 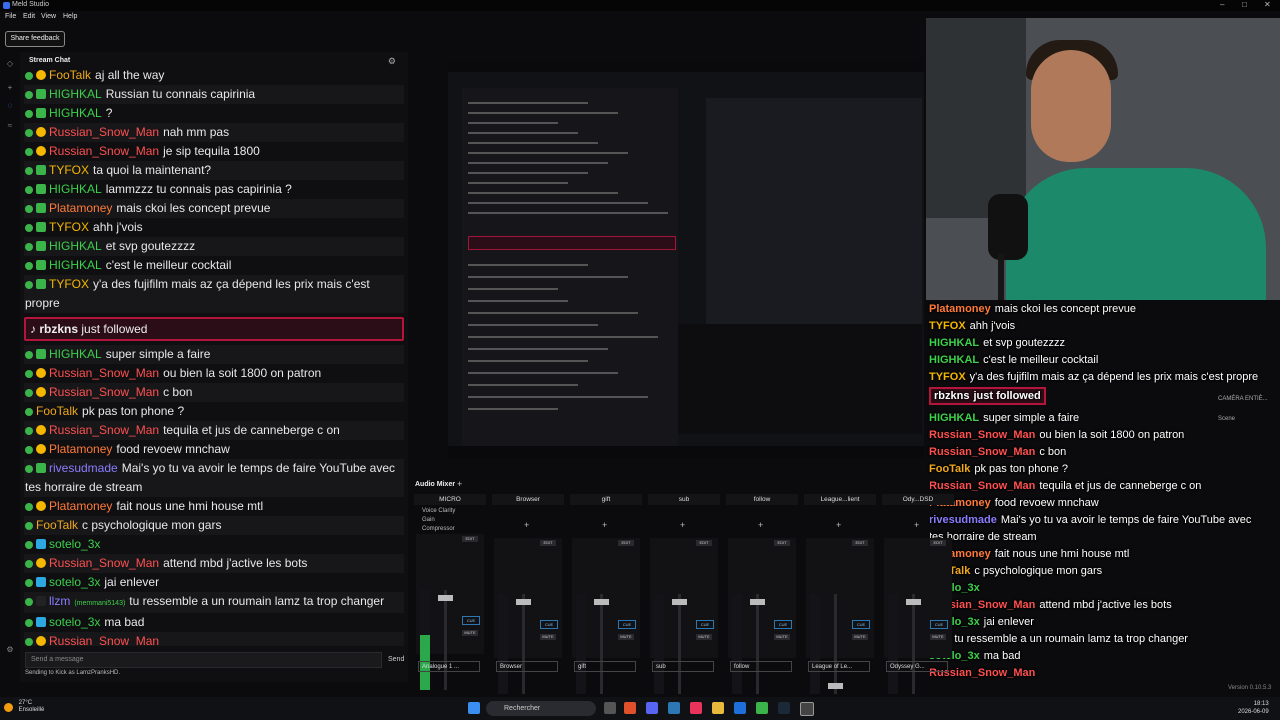 What do you see at coordinates (605, 666) in the screenshot?
I see `channel-source-select: gift` at bounding box center [605, 666].